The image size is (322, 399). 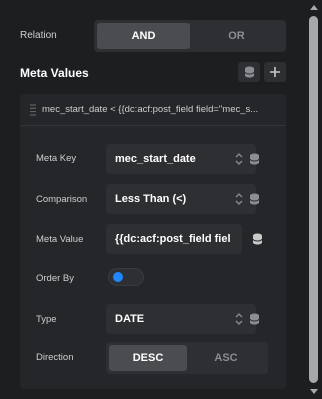 I want to click on meta-value-label: Meta Value, so click(x=60, y=239).